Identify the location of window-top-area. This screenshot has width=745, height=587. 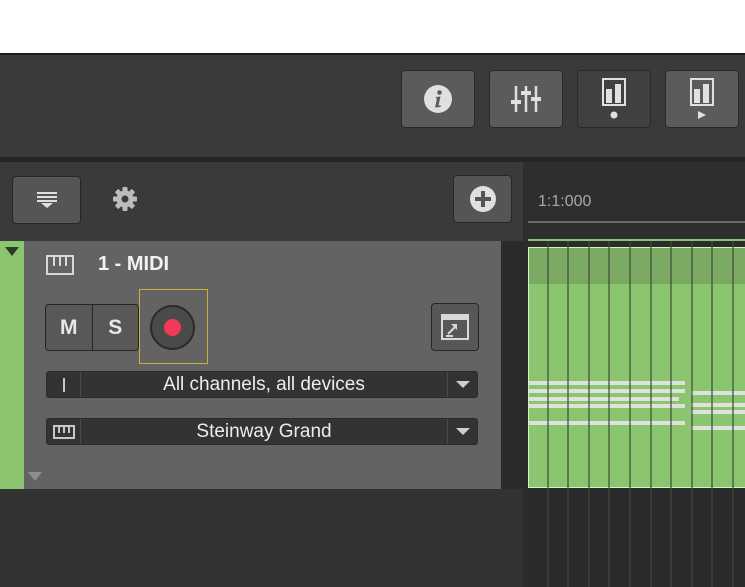
(372, 26).